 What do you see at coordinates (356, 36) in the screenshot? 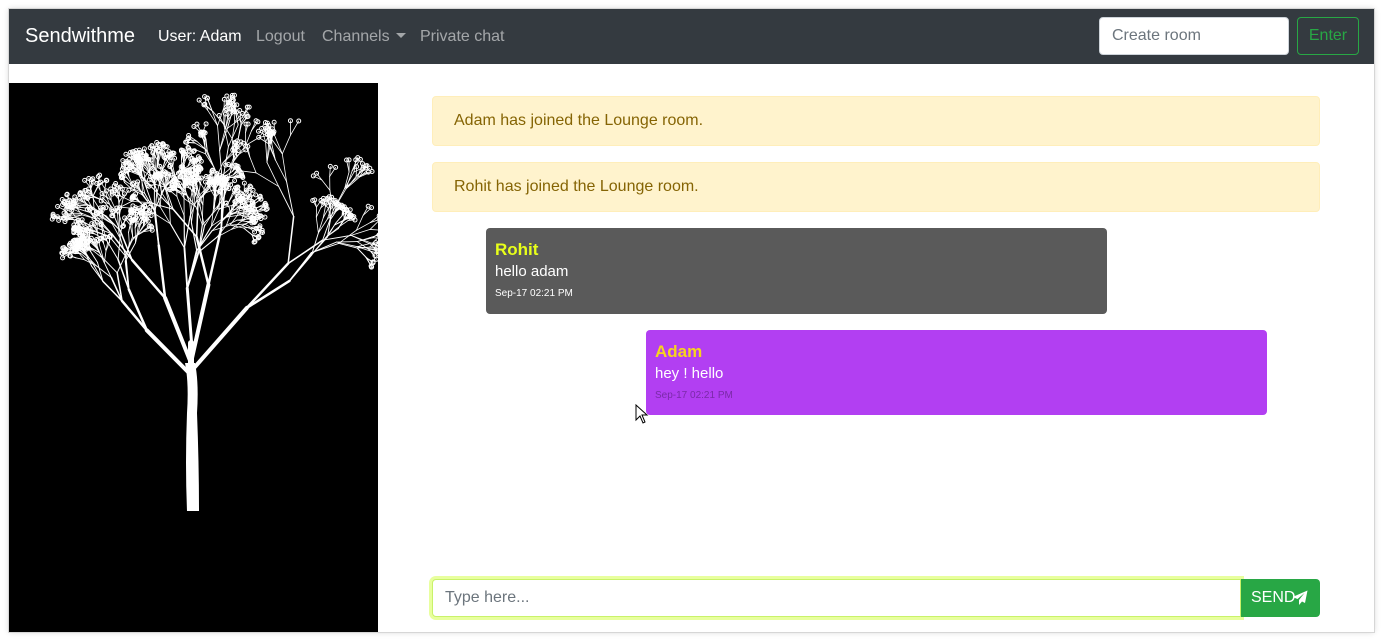
I see `nav-channels-label: Channels` at bounding box center [356, 36].